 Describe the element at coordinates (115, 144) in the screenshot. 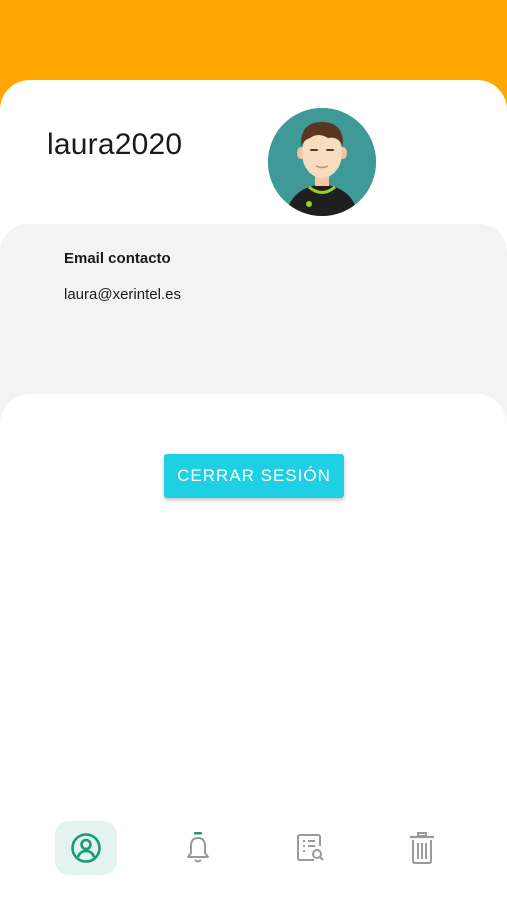

I see `username: laura2020` at that location.